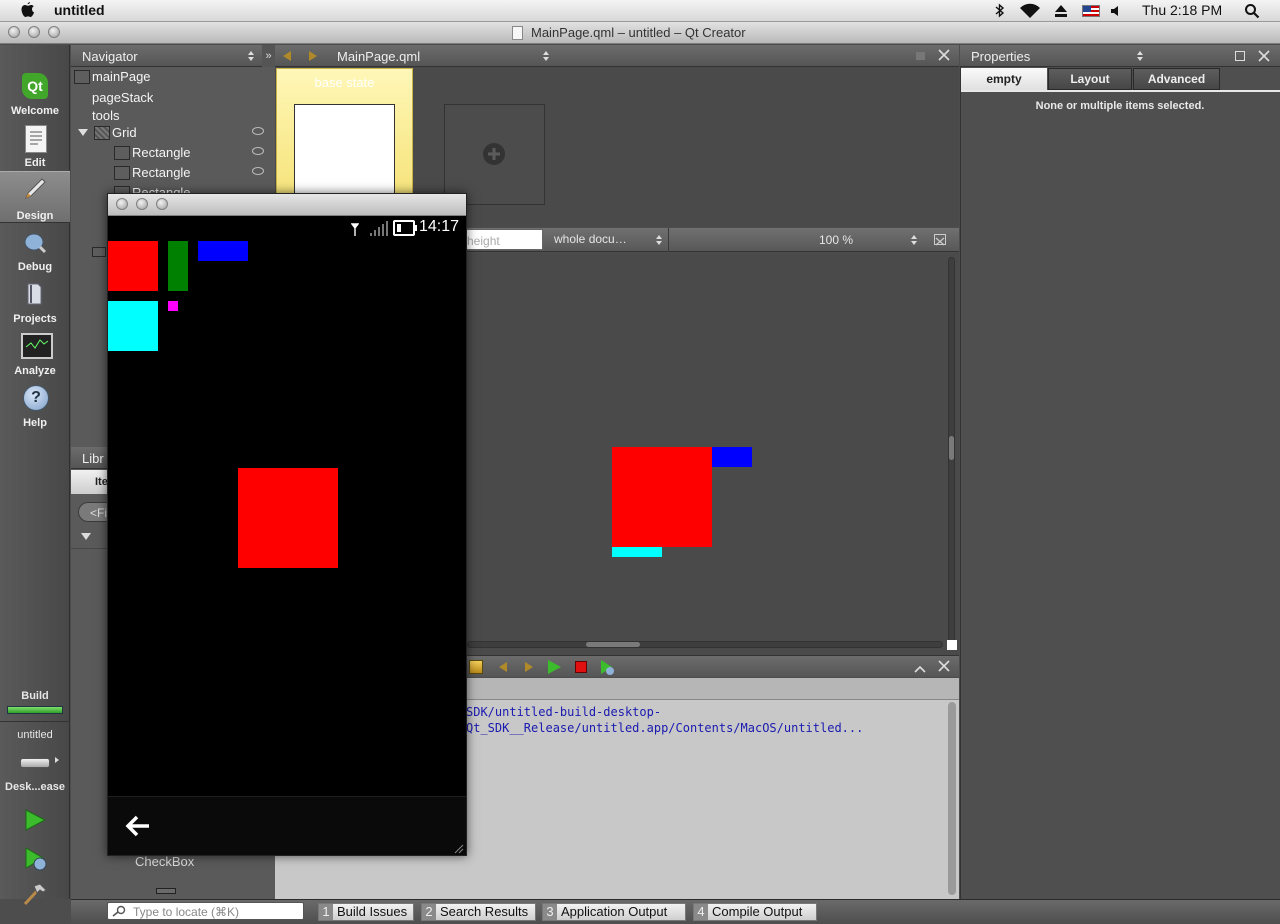 Image resolution: width=1280 pixels, height=924 pixels. Describe the element at coordinates (172, 173) in the screenshot. I see `tree-row-rectangle-2: Rectangle` at that location.